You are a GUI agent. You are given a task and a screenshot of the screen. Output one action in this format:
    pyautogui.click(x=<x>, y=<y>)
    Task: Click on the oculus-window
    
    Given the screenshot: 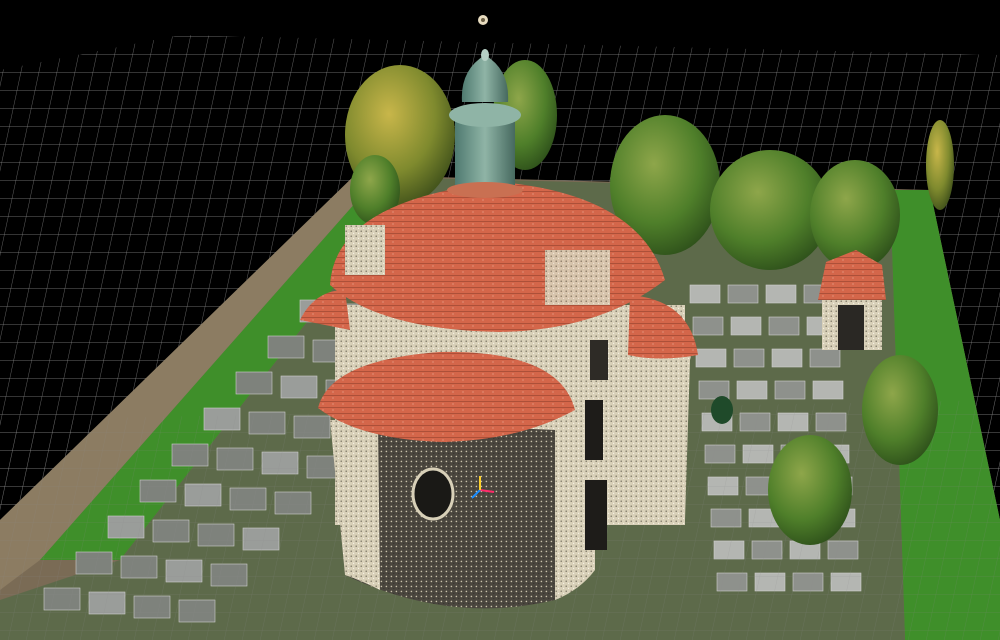 What is the action you would take?
    pyautogui.click(x=433, y=494)
    